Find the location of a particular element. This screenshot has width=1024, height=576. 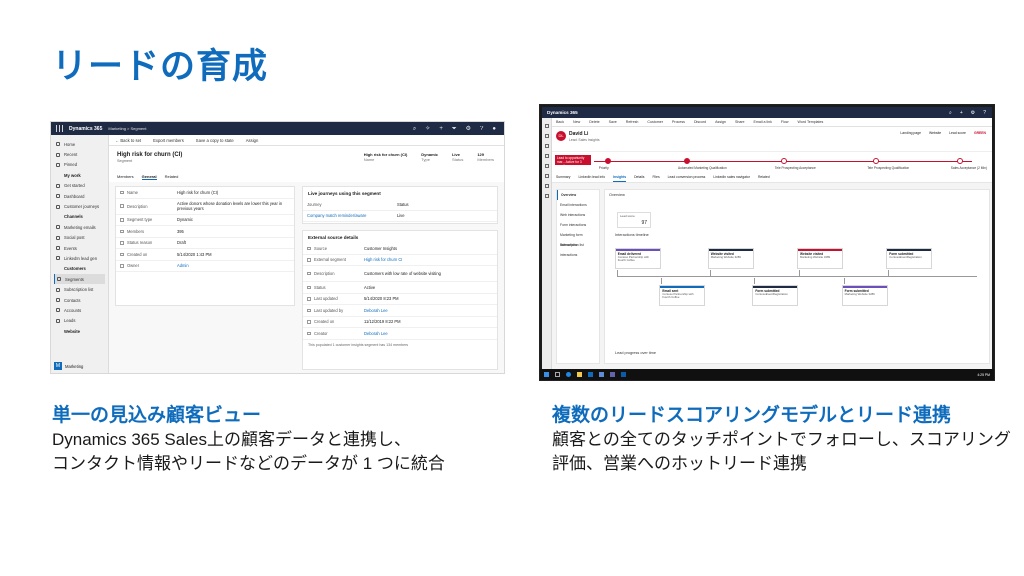

sidebar-item: Leads is located at coordinates (79, 321).